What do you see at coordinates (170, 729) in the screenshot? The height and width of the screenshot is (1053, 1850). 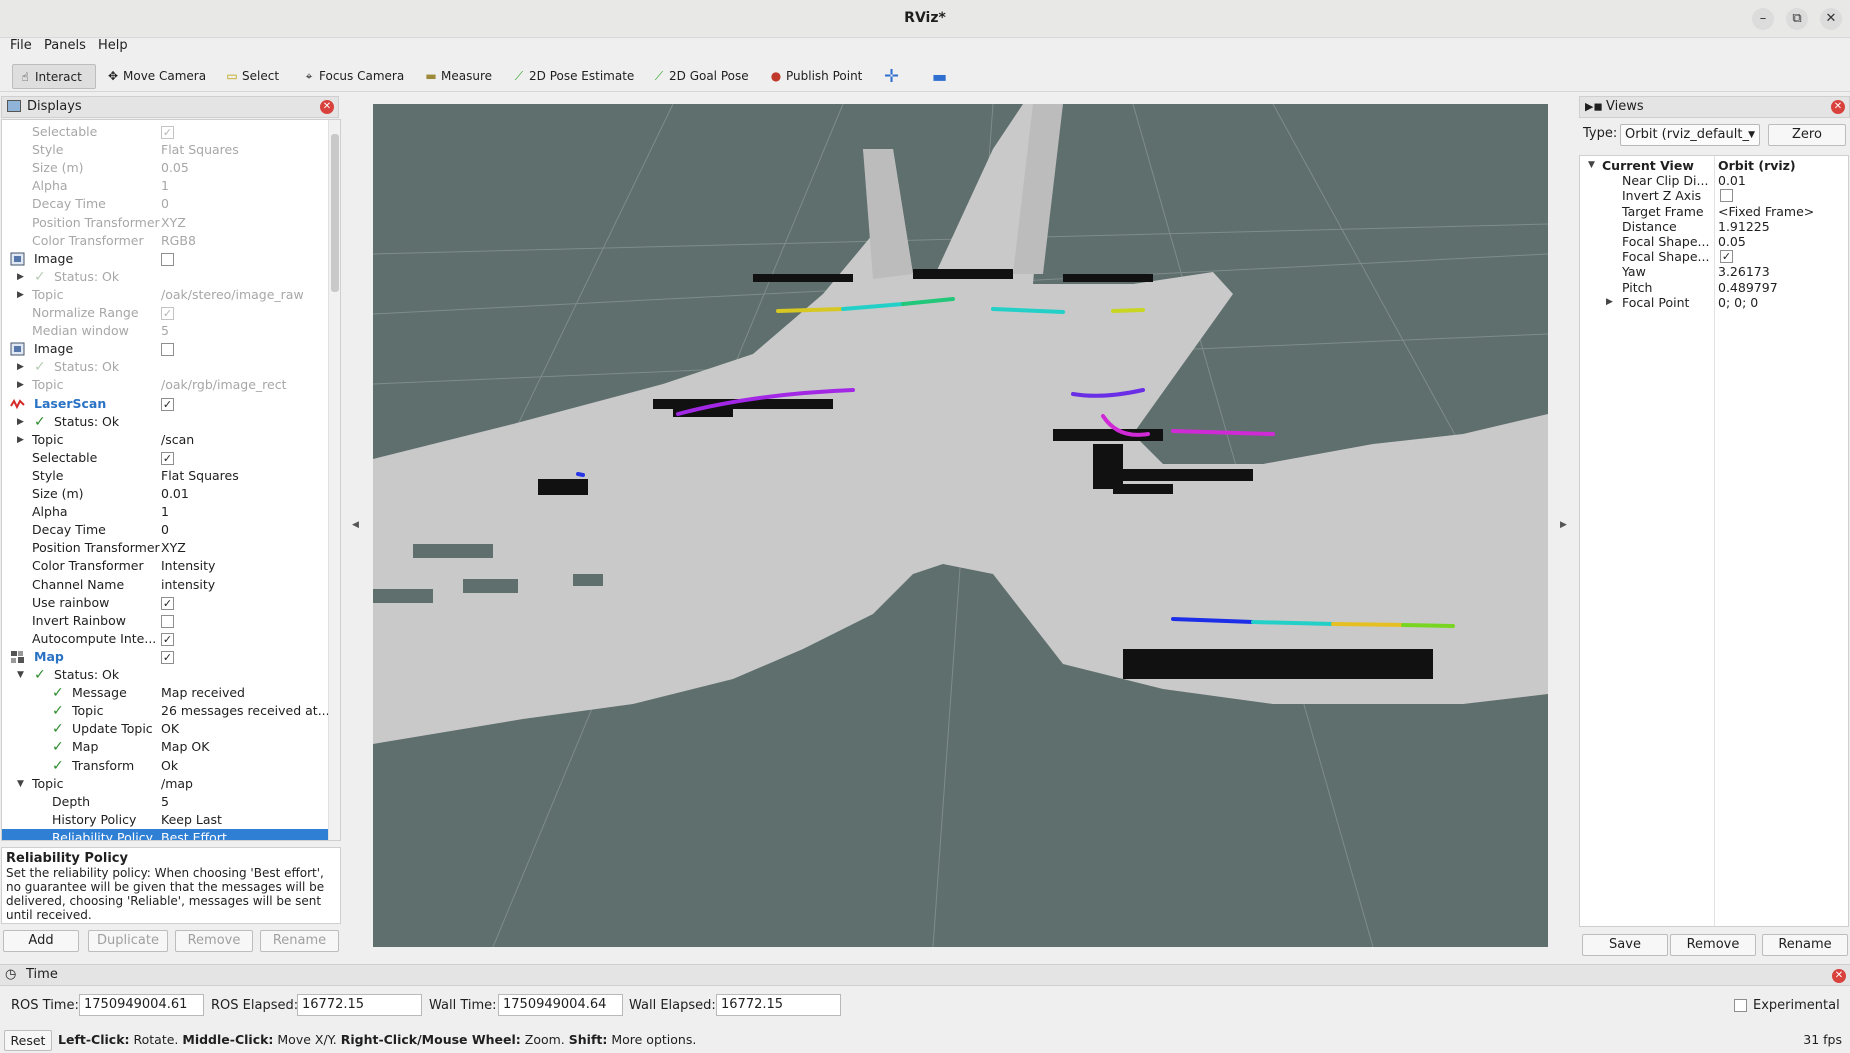 I see `display-row-value: OK` at bounding box center [170, 729].